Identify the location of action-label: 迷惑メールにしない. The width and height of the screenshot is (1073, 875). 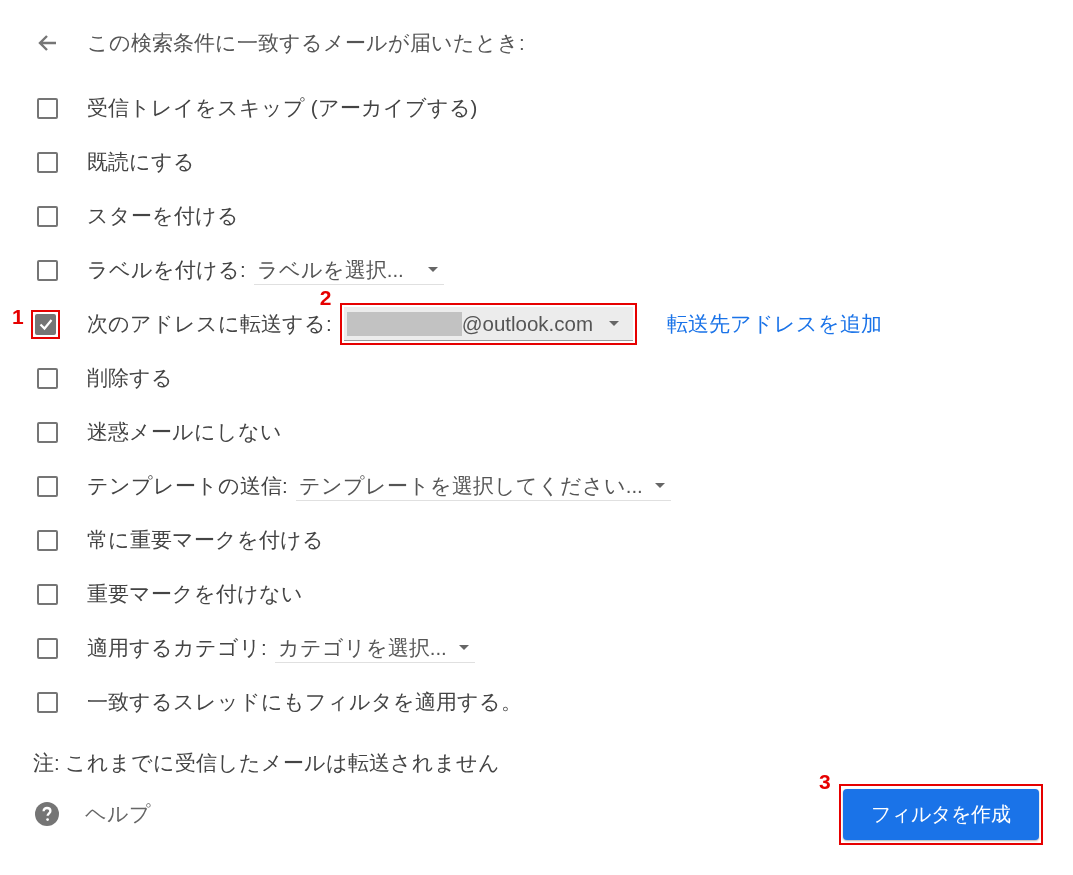
(184, 432).